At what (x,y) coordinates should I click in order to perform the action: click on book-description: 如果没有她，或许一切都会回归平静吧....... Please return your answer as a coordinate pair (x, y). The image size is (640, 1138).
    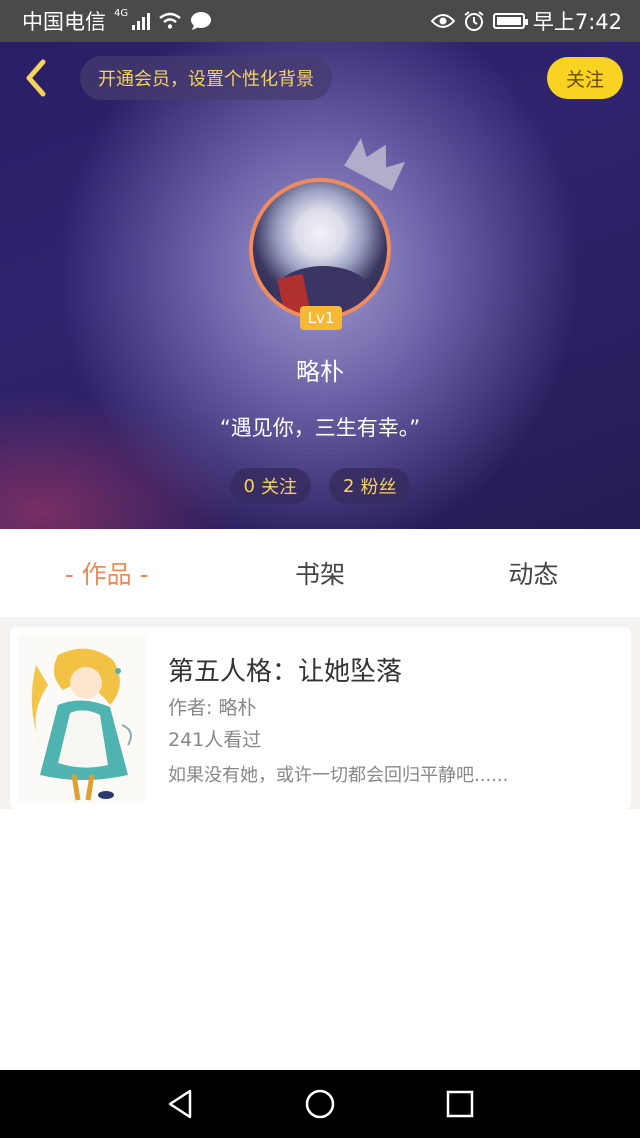
    Looking at the image, I should click on (338, 775).